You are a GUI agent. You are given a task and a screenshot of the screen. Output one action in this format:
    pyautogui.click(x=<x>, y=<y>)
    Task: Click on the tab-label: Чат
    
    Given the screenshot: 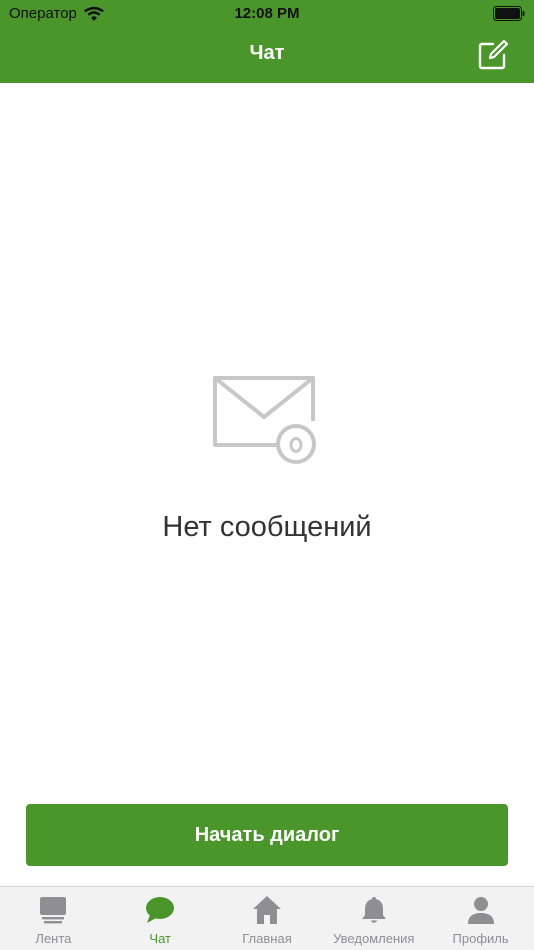 What is the action you would take?
    pyautogui.click(x=160, y=938)
    